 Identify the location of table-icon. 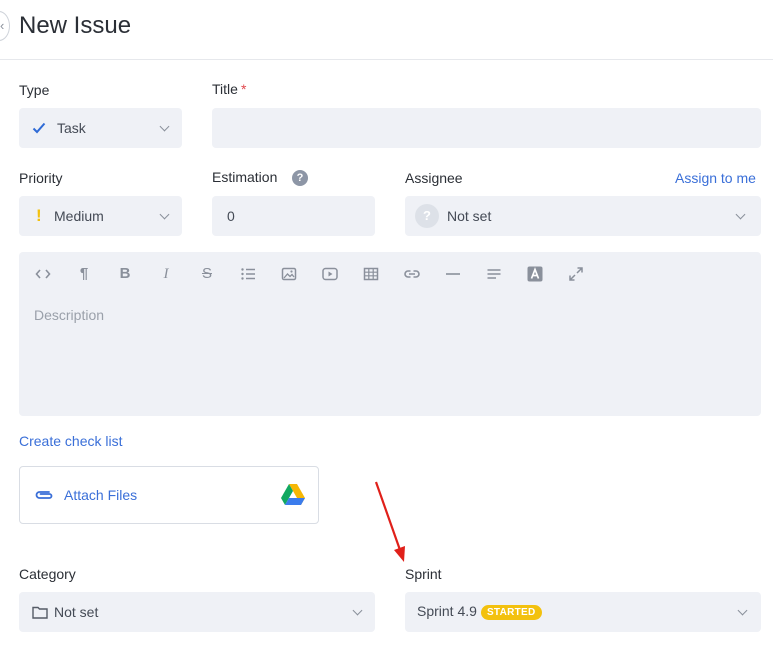
(371, 274).